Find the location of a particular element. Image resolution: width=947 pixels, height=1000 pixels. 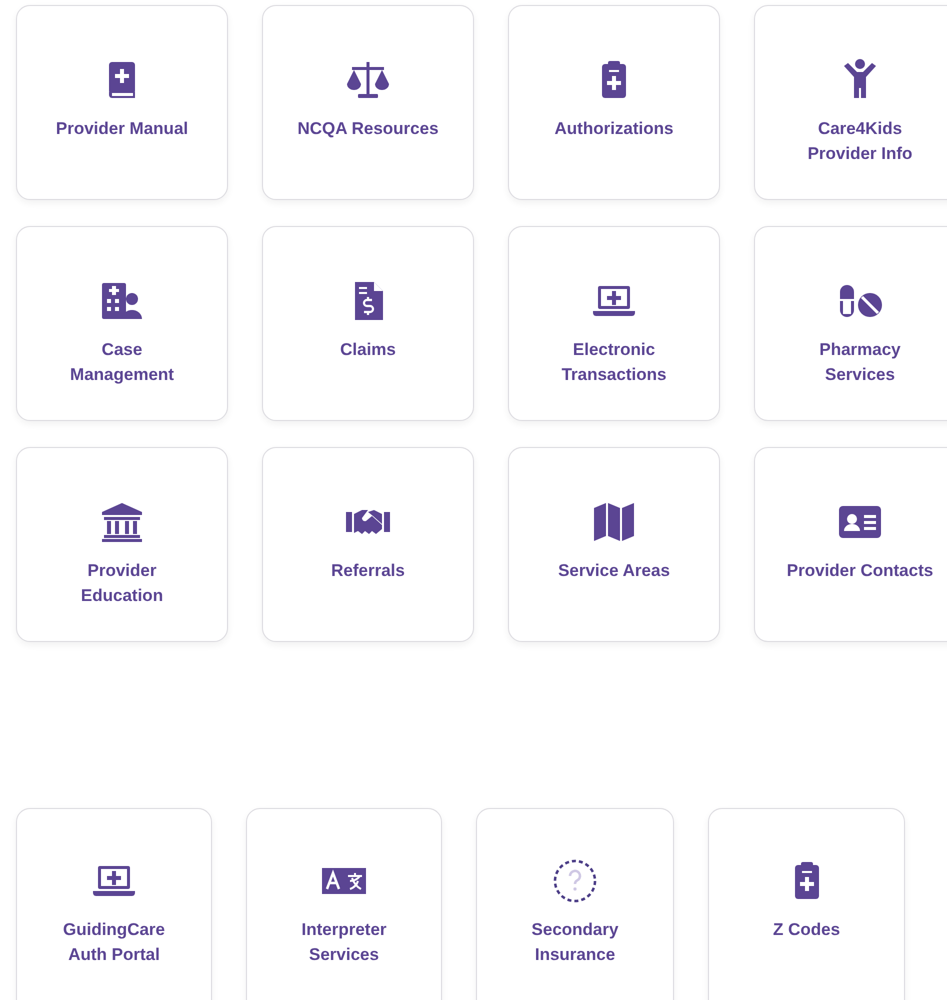

tile-card: Service Areas is located at coordinates (614, 544).